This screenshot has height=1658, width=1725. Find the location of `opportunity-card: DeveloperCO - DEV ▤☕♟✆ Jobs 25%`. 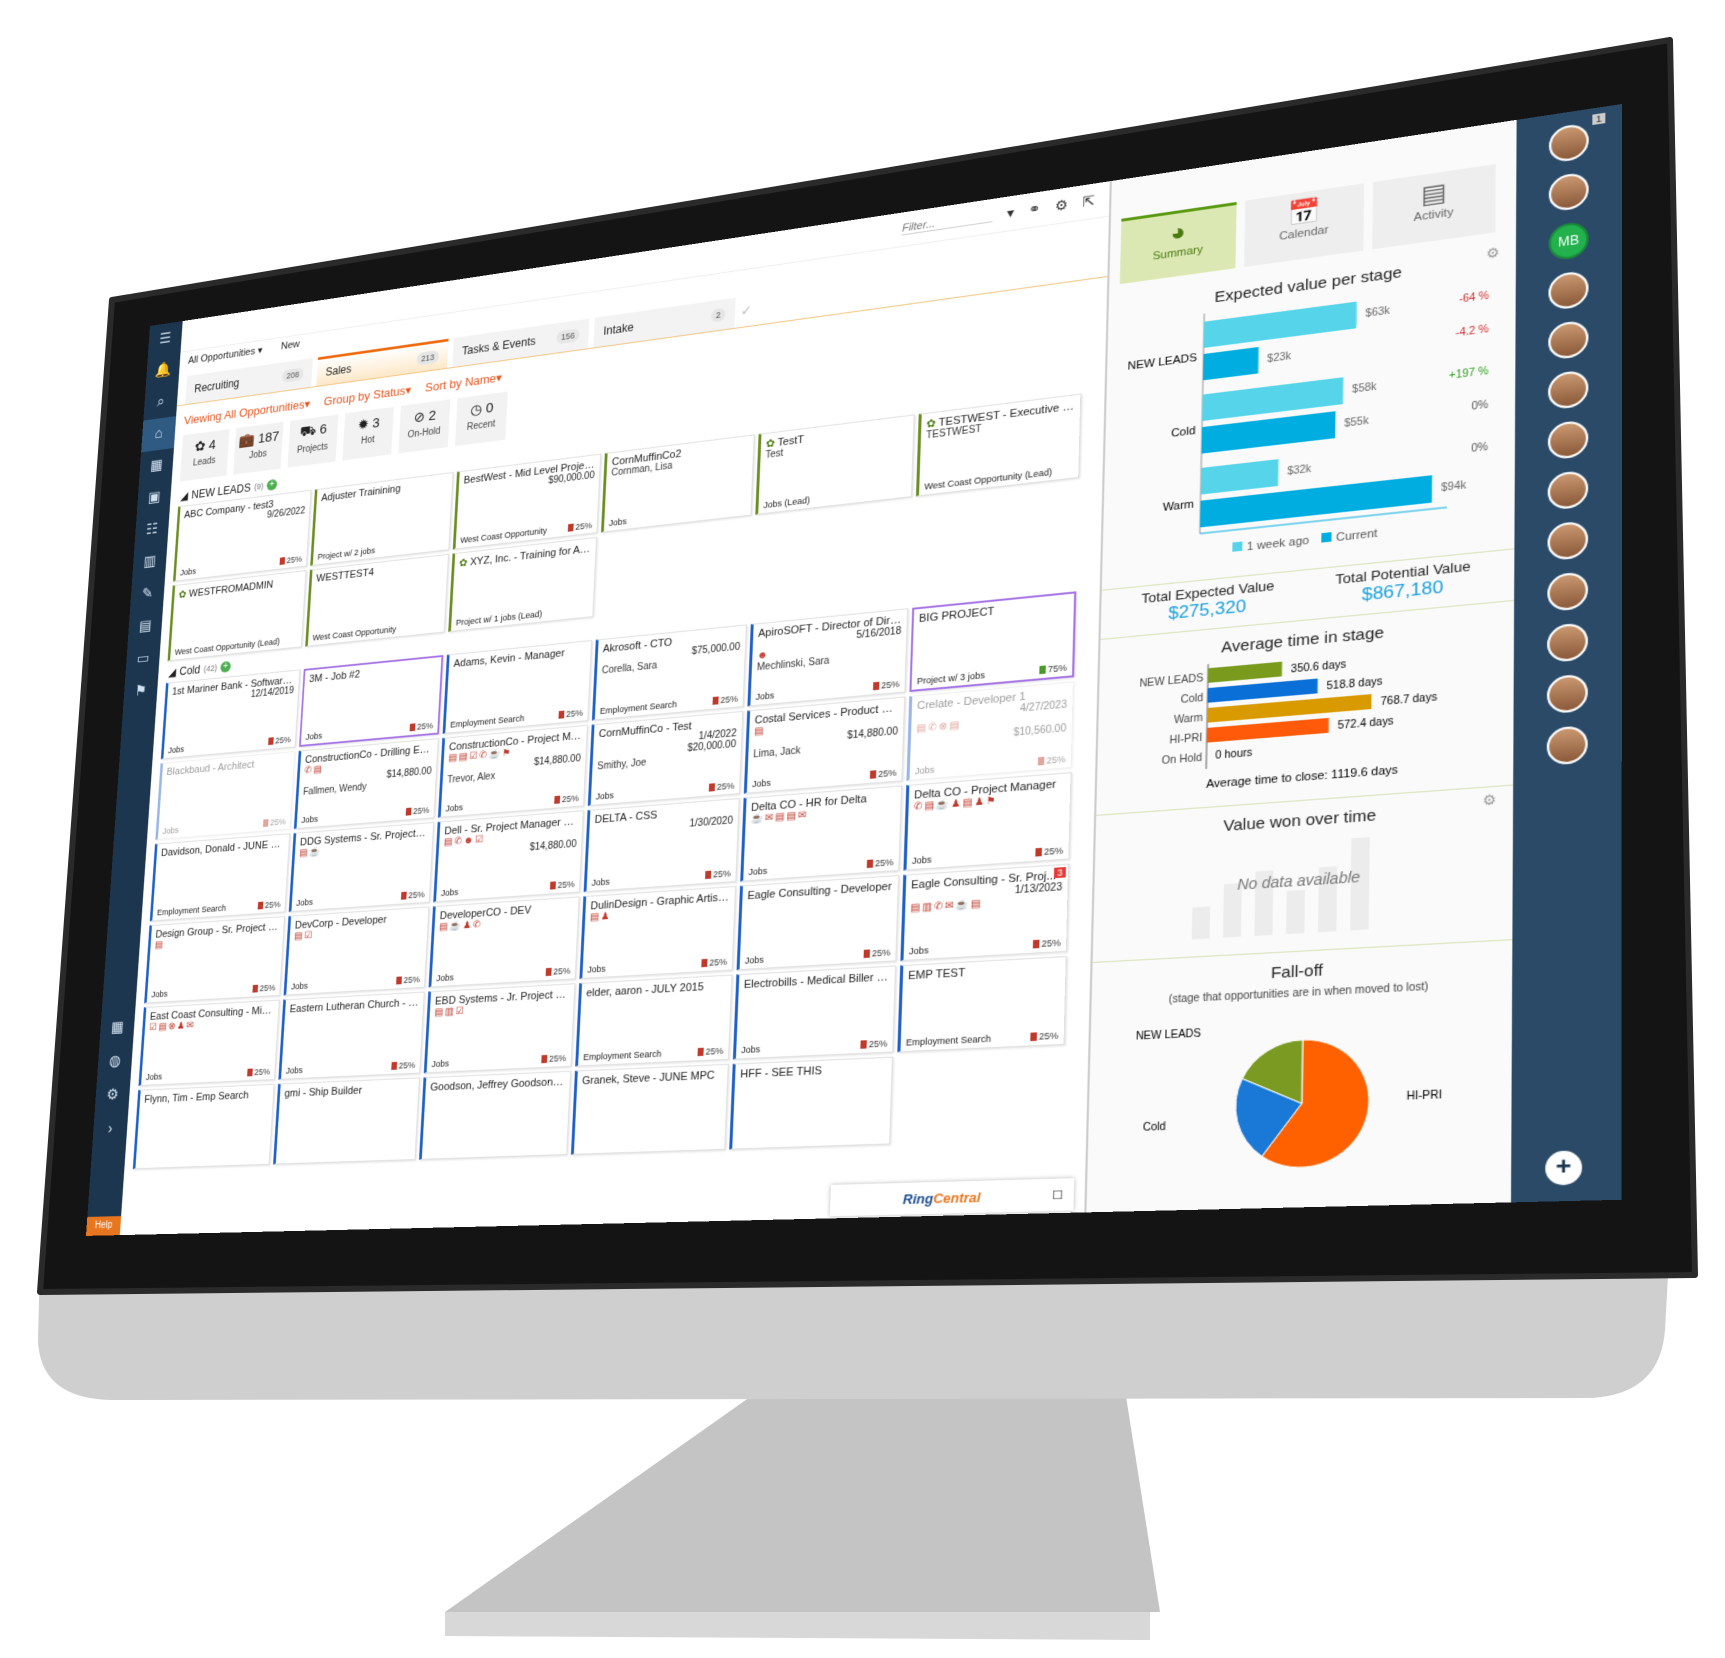

opportunity-card: DeveloperCO - DEV ▤☕♟✆ Jobs 25% is located at coordinates (504, 942).